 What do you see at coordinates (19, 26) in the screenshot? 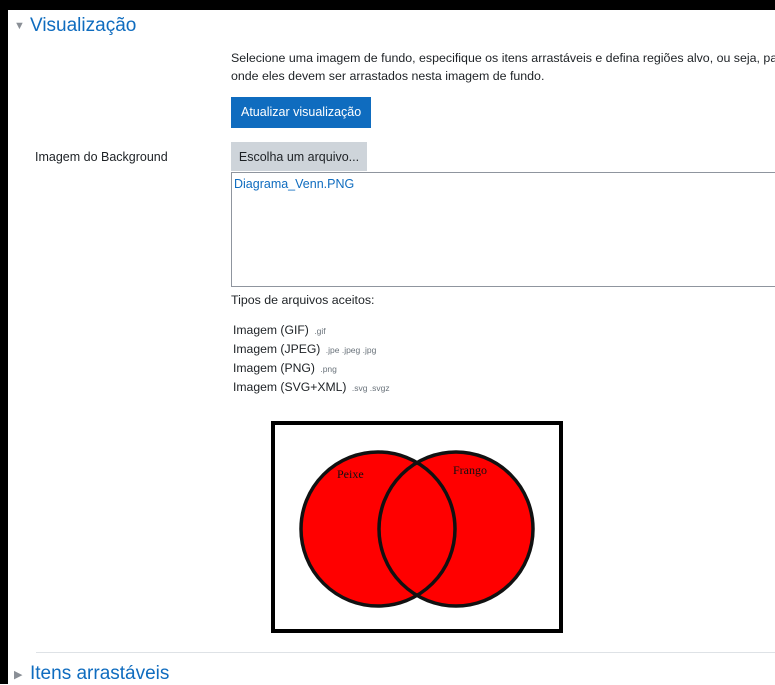
I see `caret-down-icon: ▼` at bounding box center [19, 26].